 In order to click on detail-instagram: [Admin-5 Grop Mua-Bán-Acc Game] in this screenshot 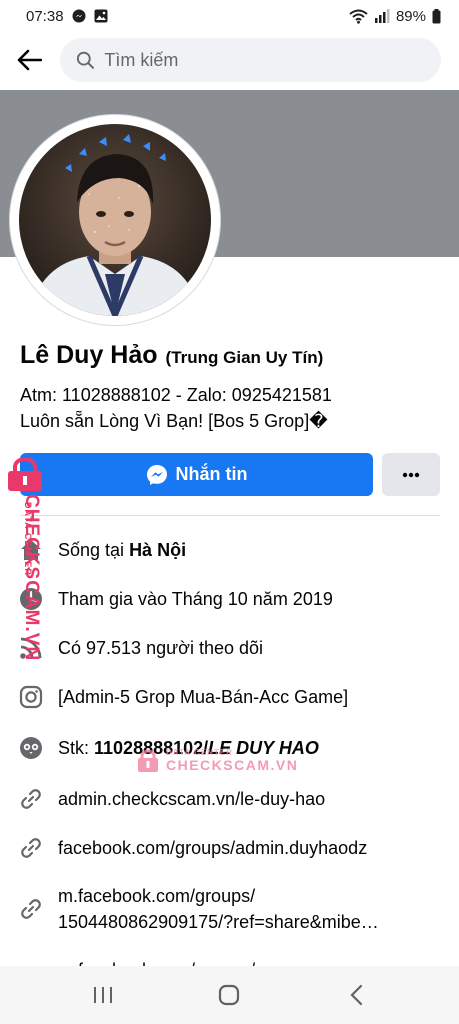, I will do `click(183, 697)`.